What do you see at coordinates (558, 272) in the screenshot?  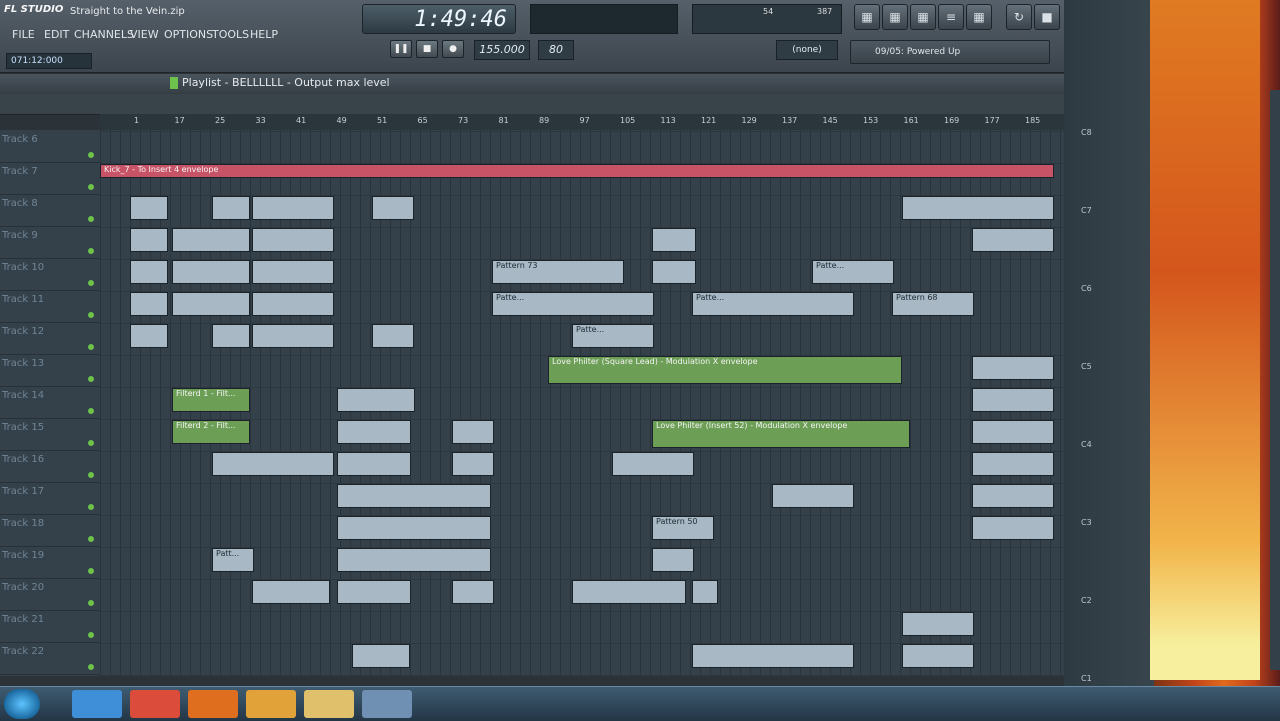 I see `pattern-clip: Pattern 73` at bounding box center [558, 272].